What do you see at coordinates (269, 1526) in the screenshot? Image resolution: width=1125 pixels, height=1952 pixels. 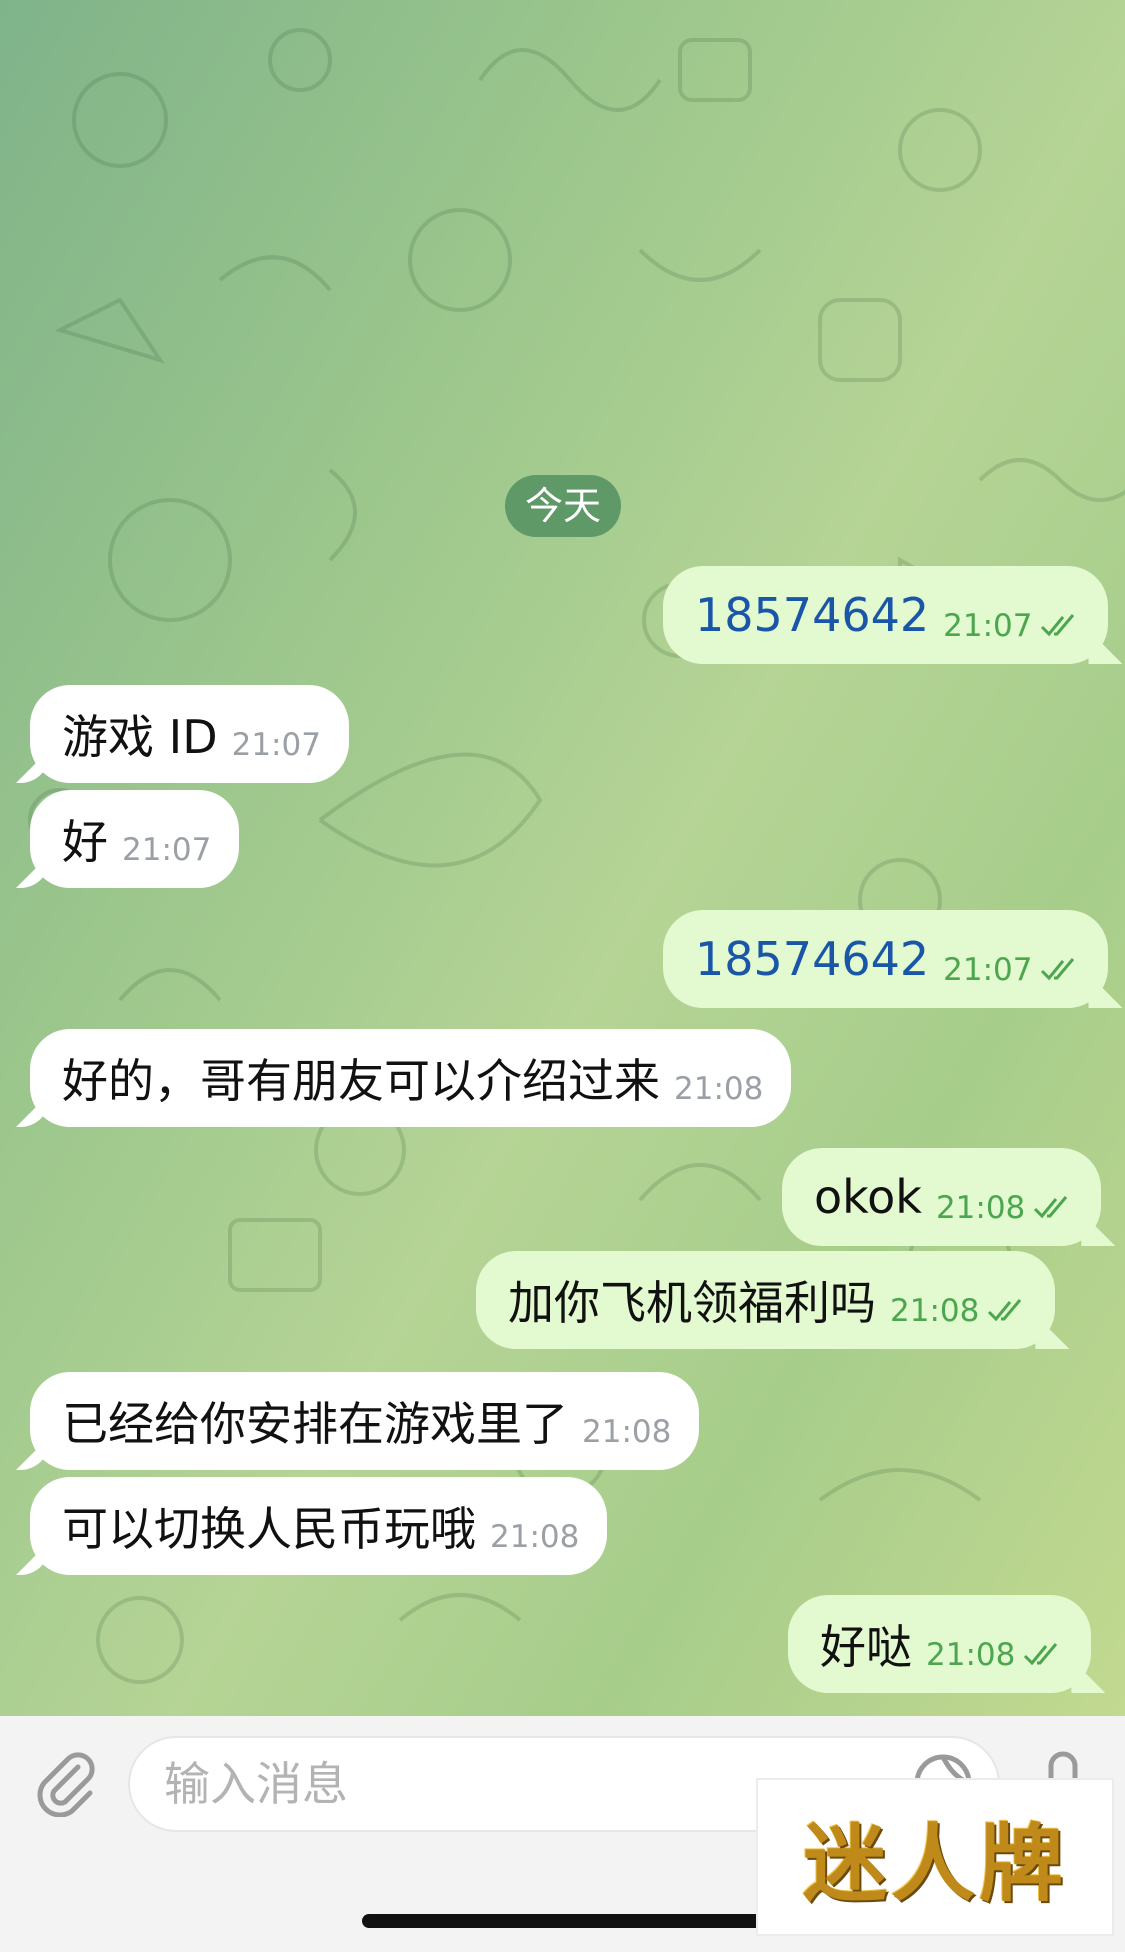 I see `message-text: 可以切换人民币玩哦` at bounding box center [269, 1526].